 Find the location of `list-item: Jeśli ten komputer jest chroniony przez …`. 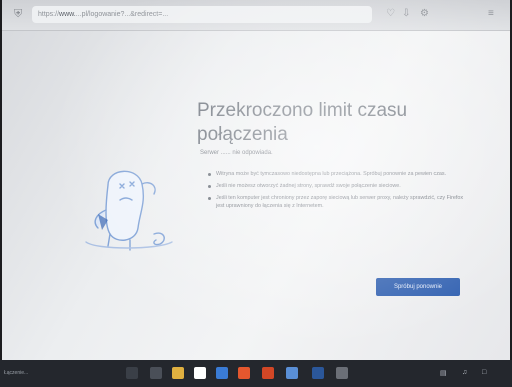

list-item: Jeśli ten komputer jest chroniony przez … is located at coordinates (337, 202).